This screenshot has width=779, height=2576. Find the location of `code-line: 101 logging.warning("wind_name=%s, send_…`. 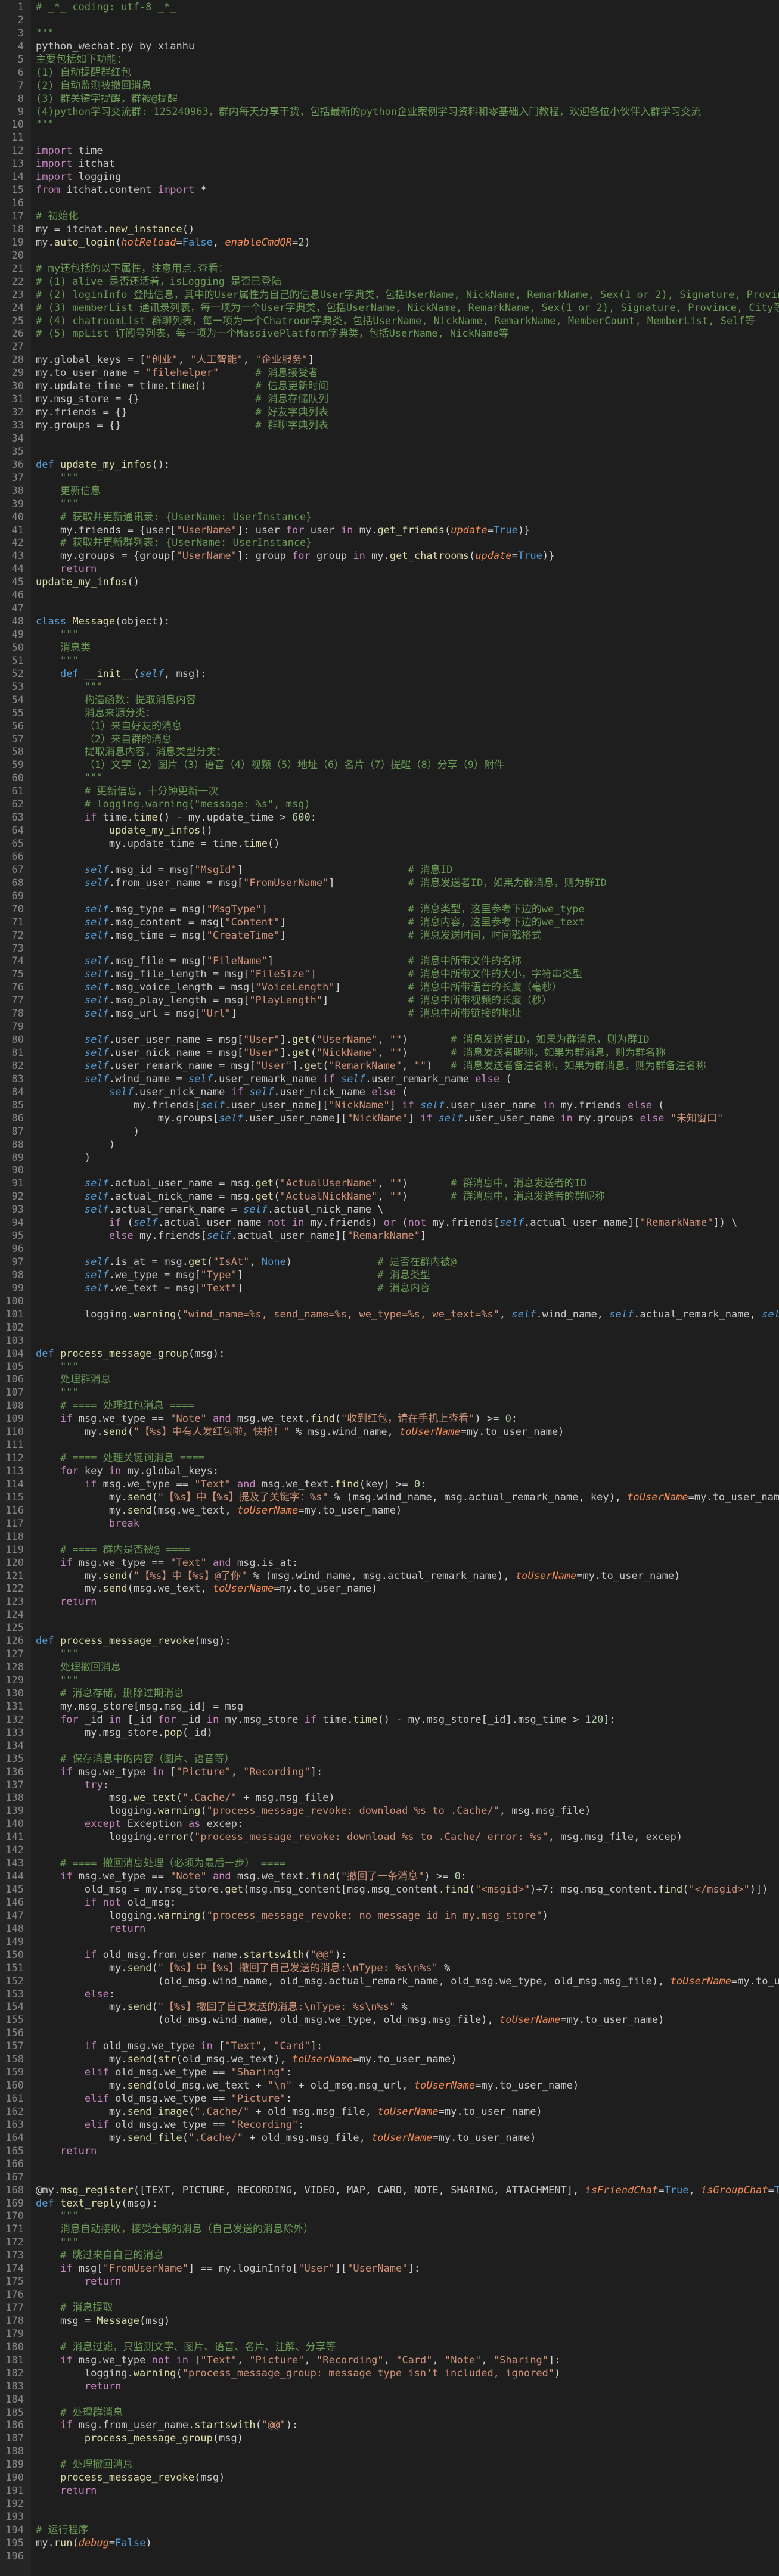

code-line: 101 logging.warning("wind_name=%s, send_… is located at coordinates (389, 1315).